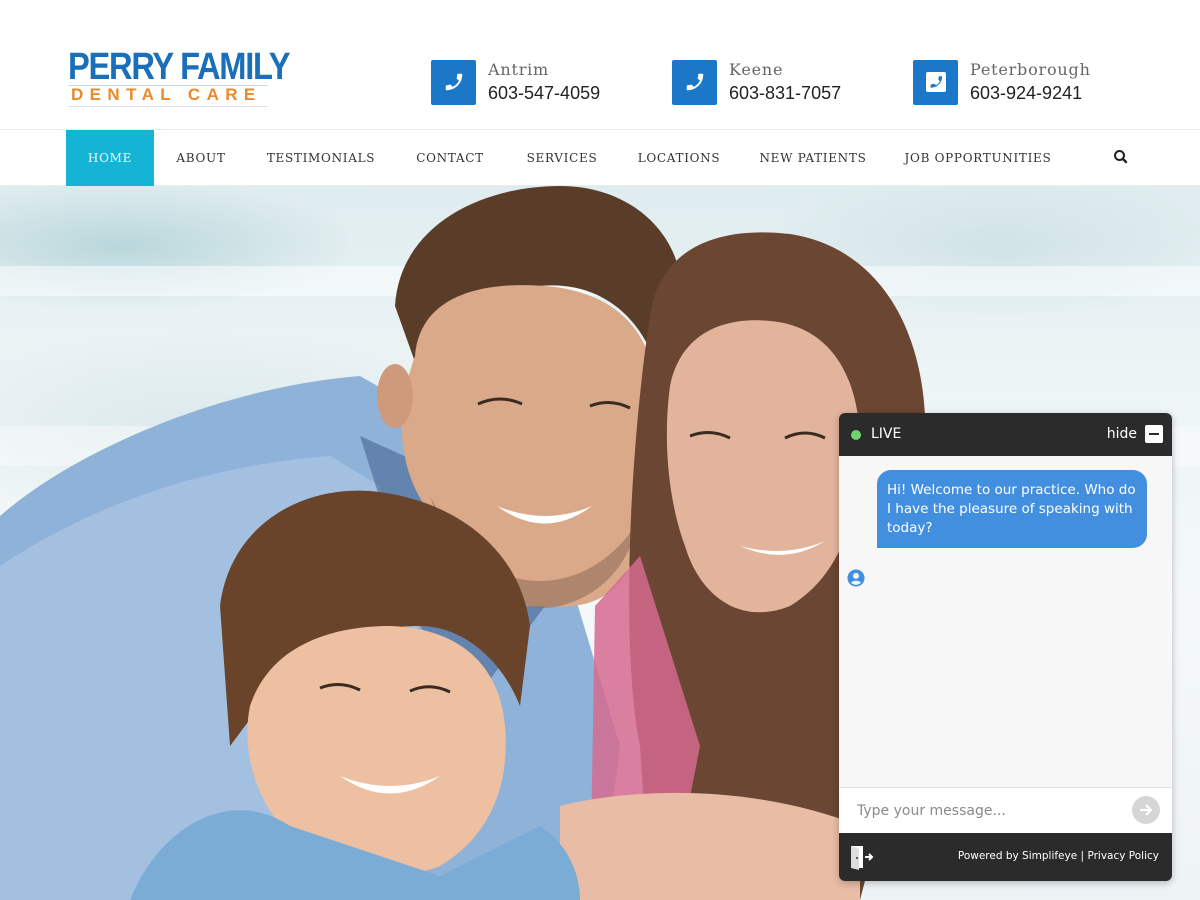 The height and width of the screenshot is (900, 1200). I want to click on simplifeye-link: Powered by Simplifeye, so click(1017, 856).